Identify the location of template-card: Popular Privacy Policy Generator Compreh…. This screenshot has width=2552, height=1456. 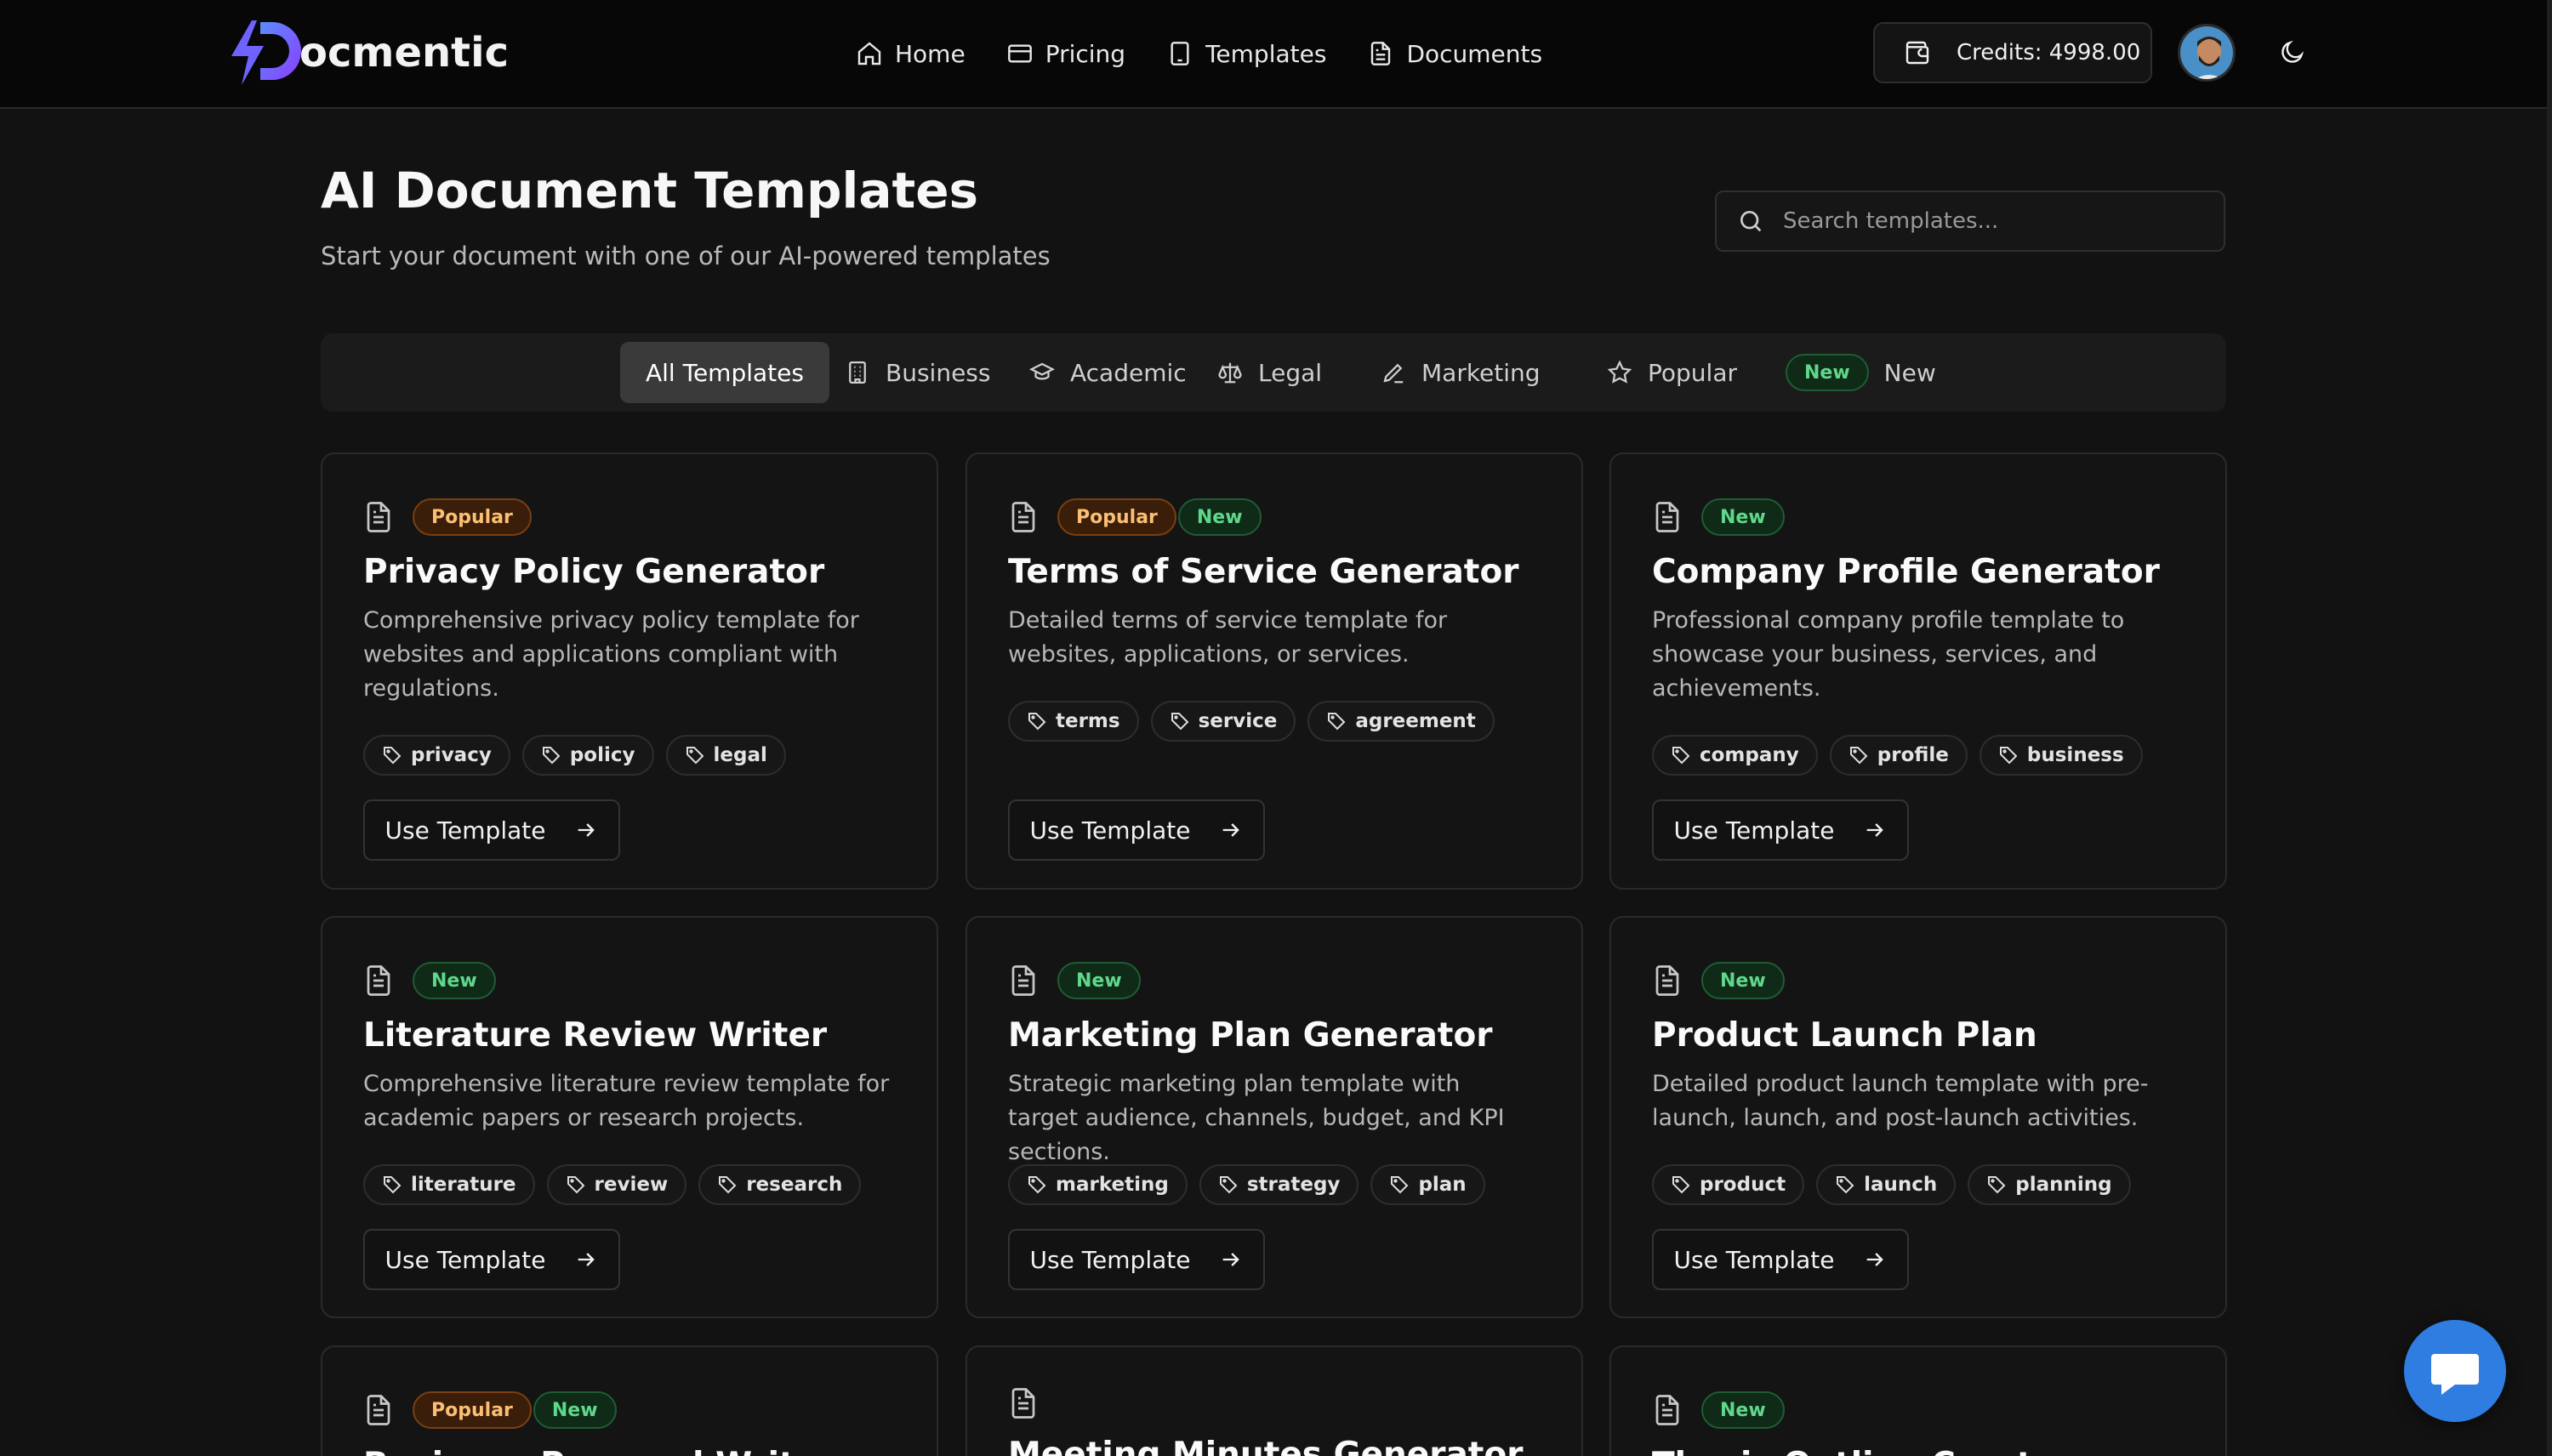
(629, 671).